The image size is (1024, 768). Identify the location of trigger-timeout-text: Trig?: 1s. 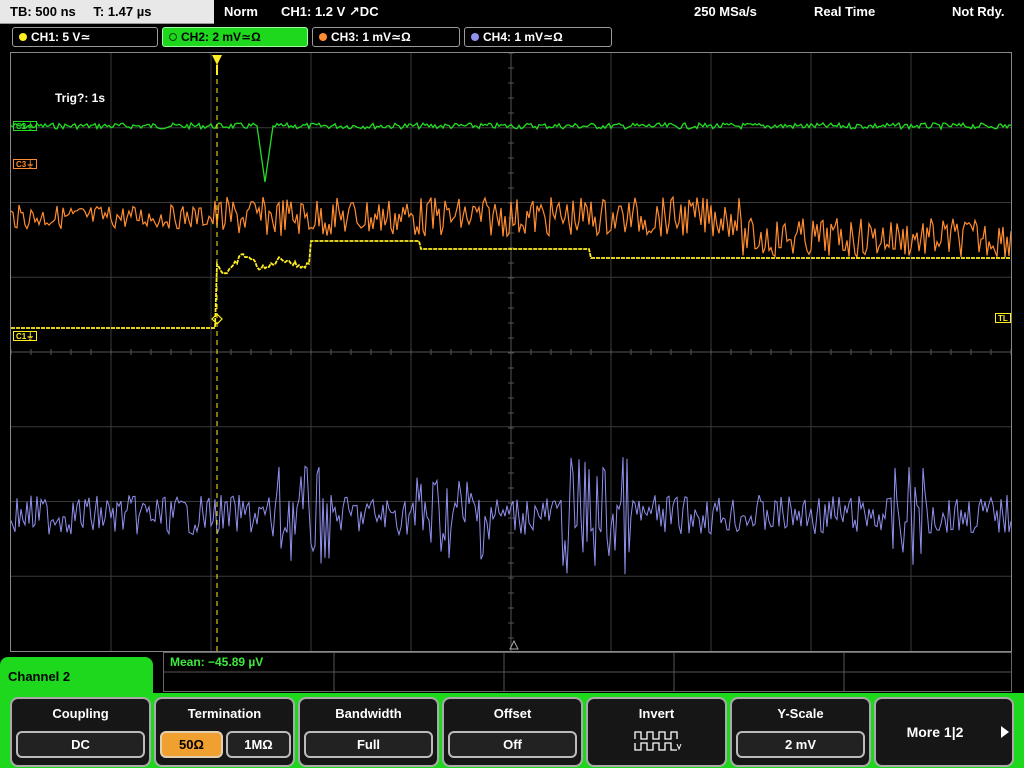
(80, 98).